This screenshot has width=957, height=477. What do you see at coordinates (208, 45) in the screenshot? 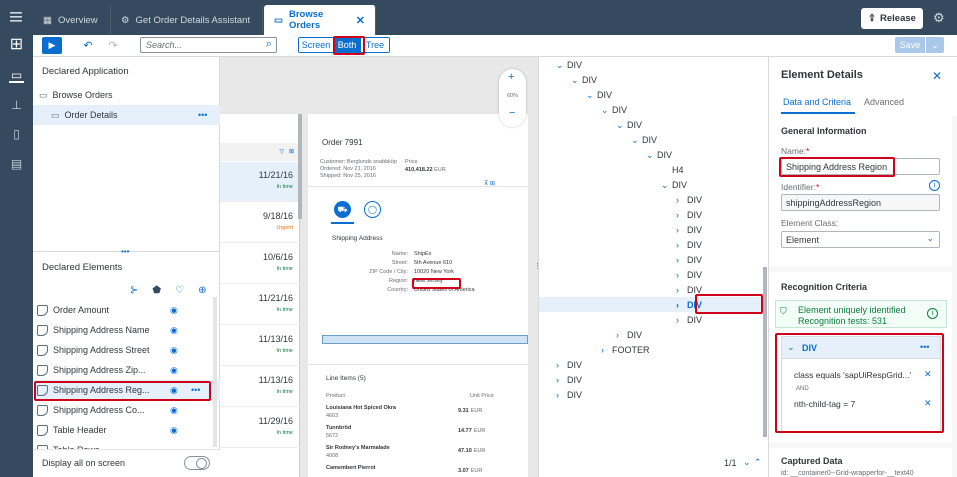
I see `search-input: Search... ⌕` at bounding box center [208, 45].